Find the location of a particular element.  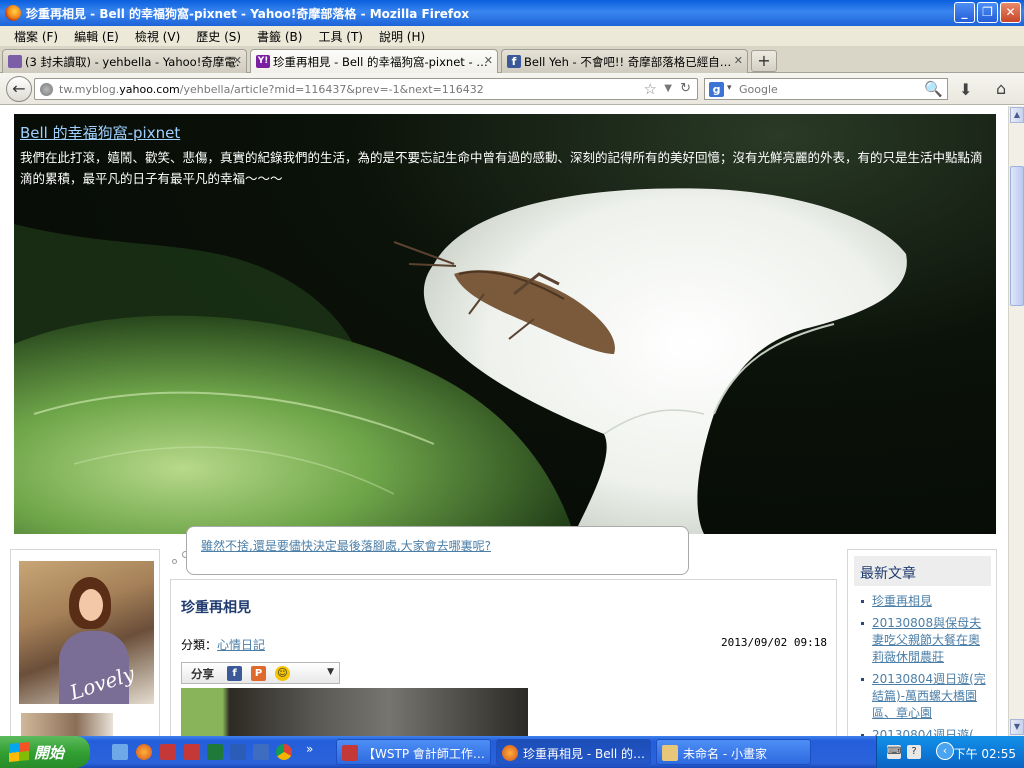

back-button: ← is located at coordinates (19, 89).